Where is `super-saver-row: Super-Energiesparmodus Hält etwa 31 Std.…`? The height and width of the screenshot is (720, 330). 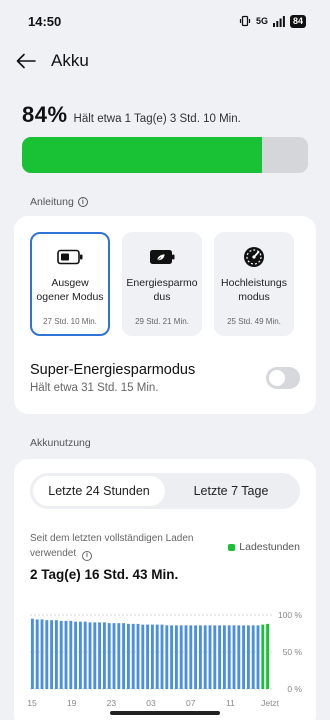
super-saver-row: Super-Energiesparmodus Hält etwa 31 Std.… is located at coordinates (165, 365).